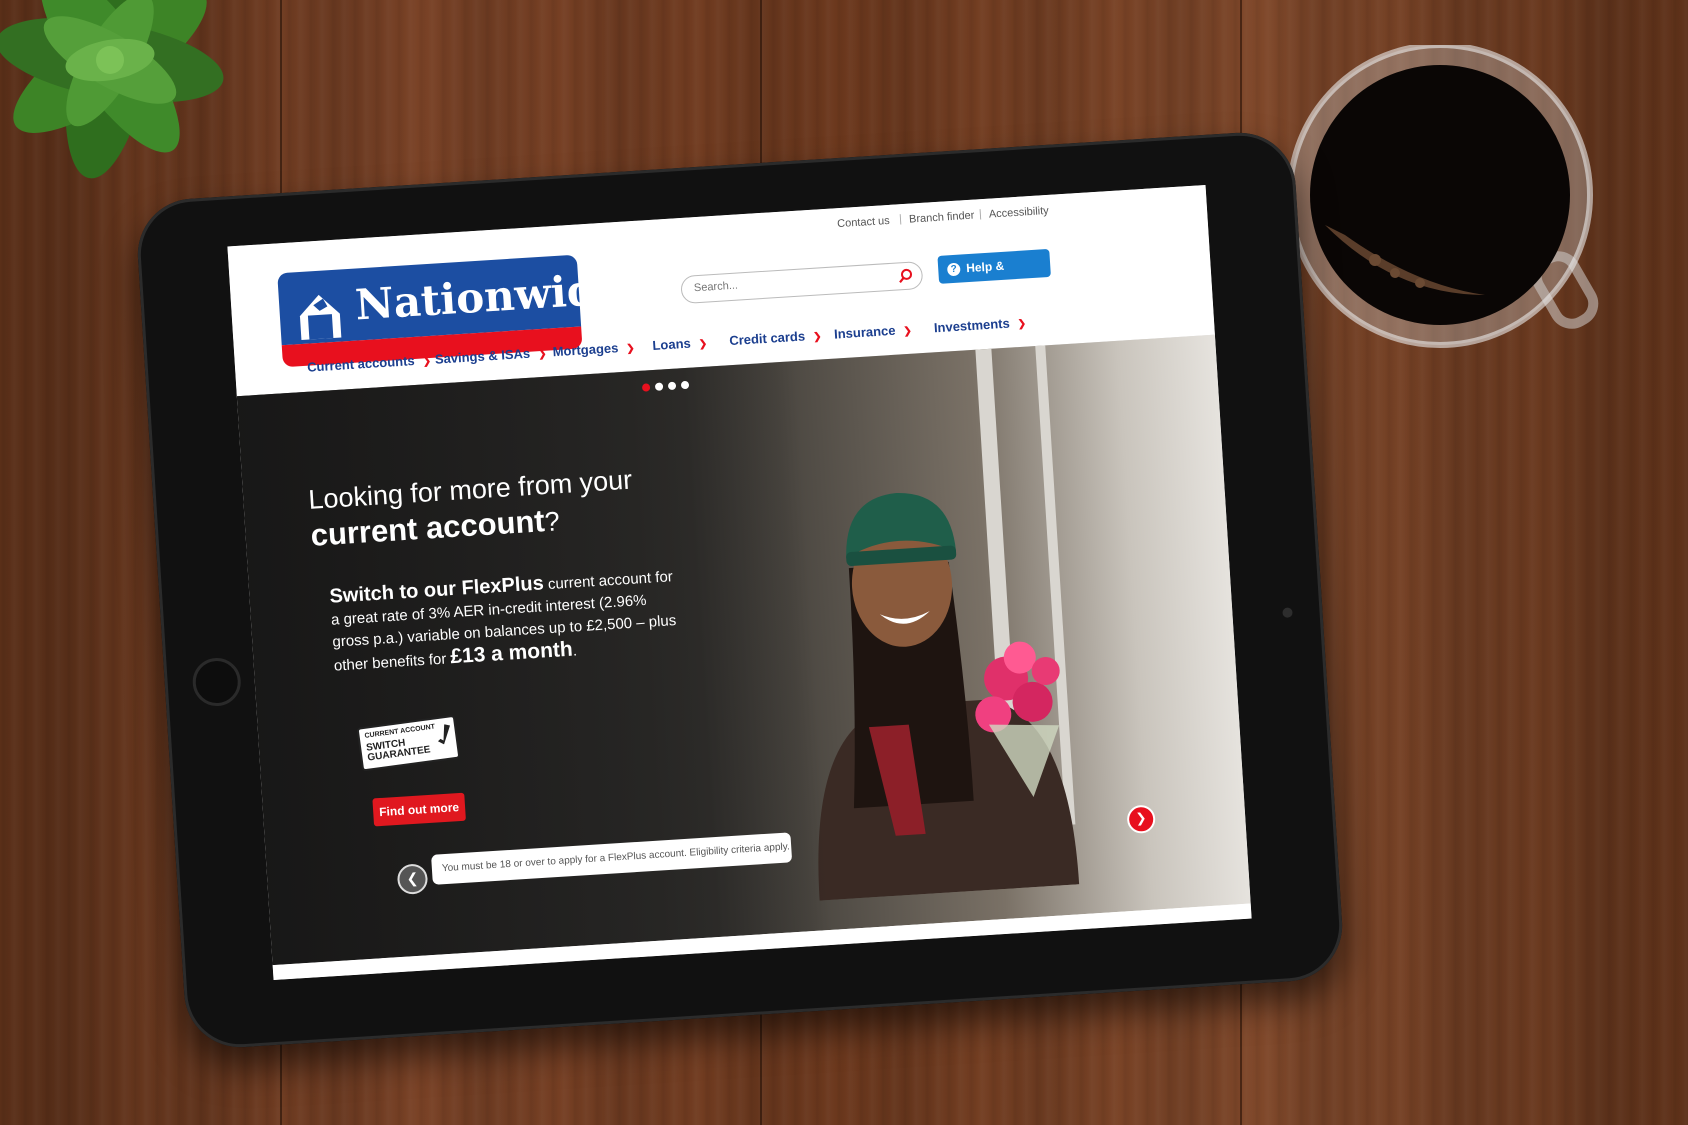 The width and height of the screenshot is (1688, 1125). What do you see at coordinates (680, 344) in the screenshot?
I see `nav-loans: Loans ❯` at bounding box center [680, 344].